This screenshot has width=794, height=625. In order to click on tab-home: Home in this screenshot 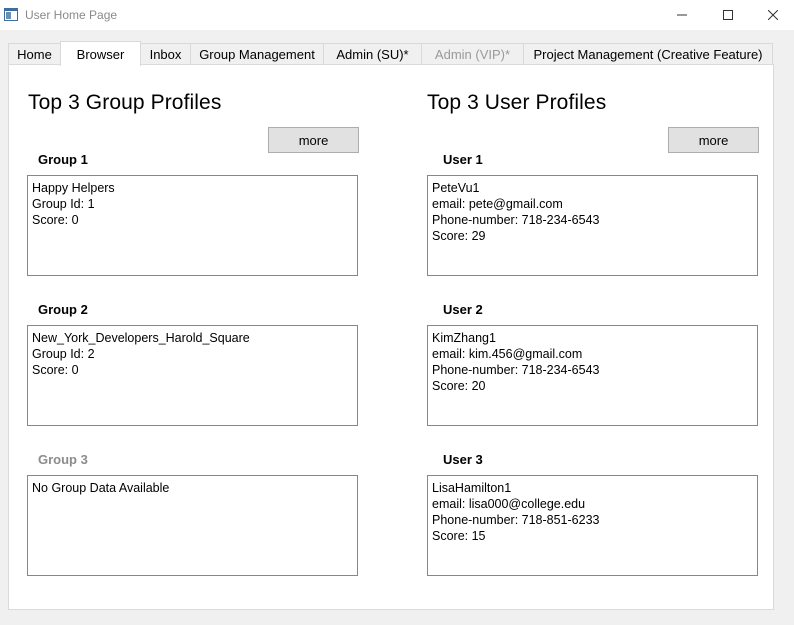, I will do `click(34, 54)`.